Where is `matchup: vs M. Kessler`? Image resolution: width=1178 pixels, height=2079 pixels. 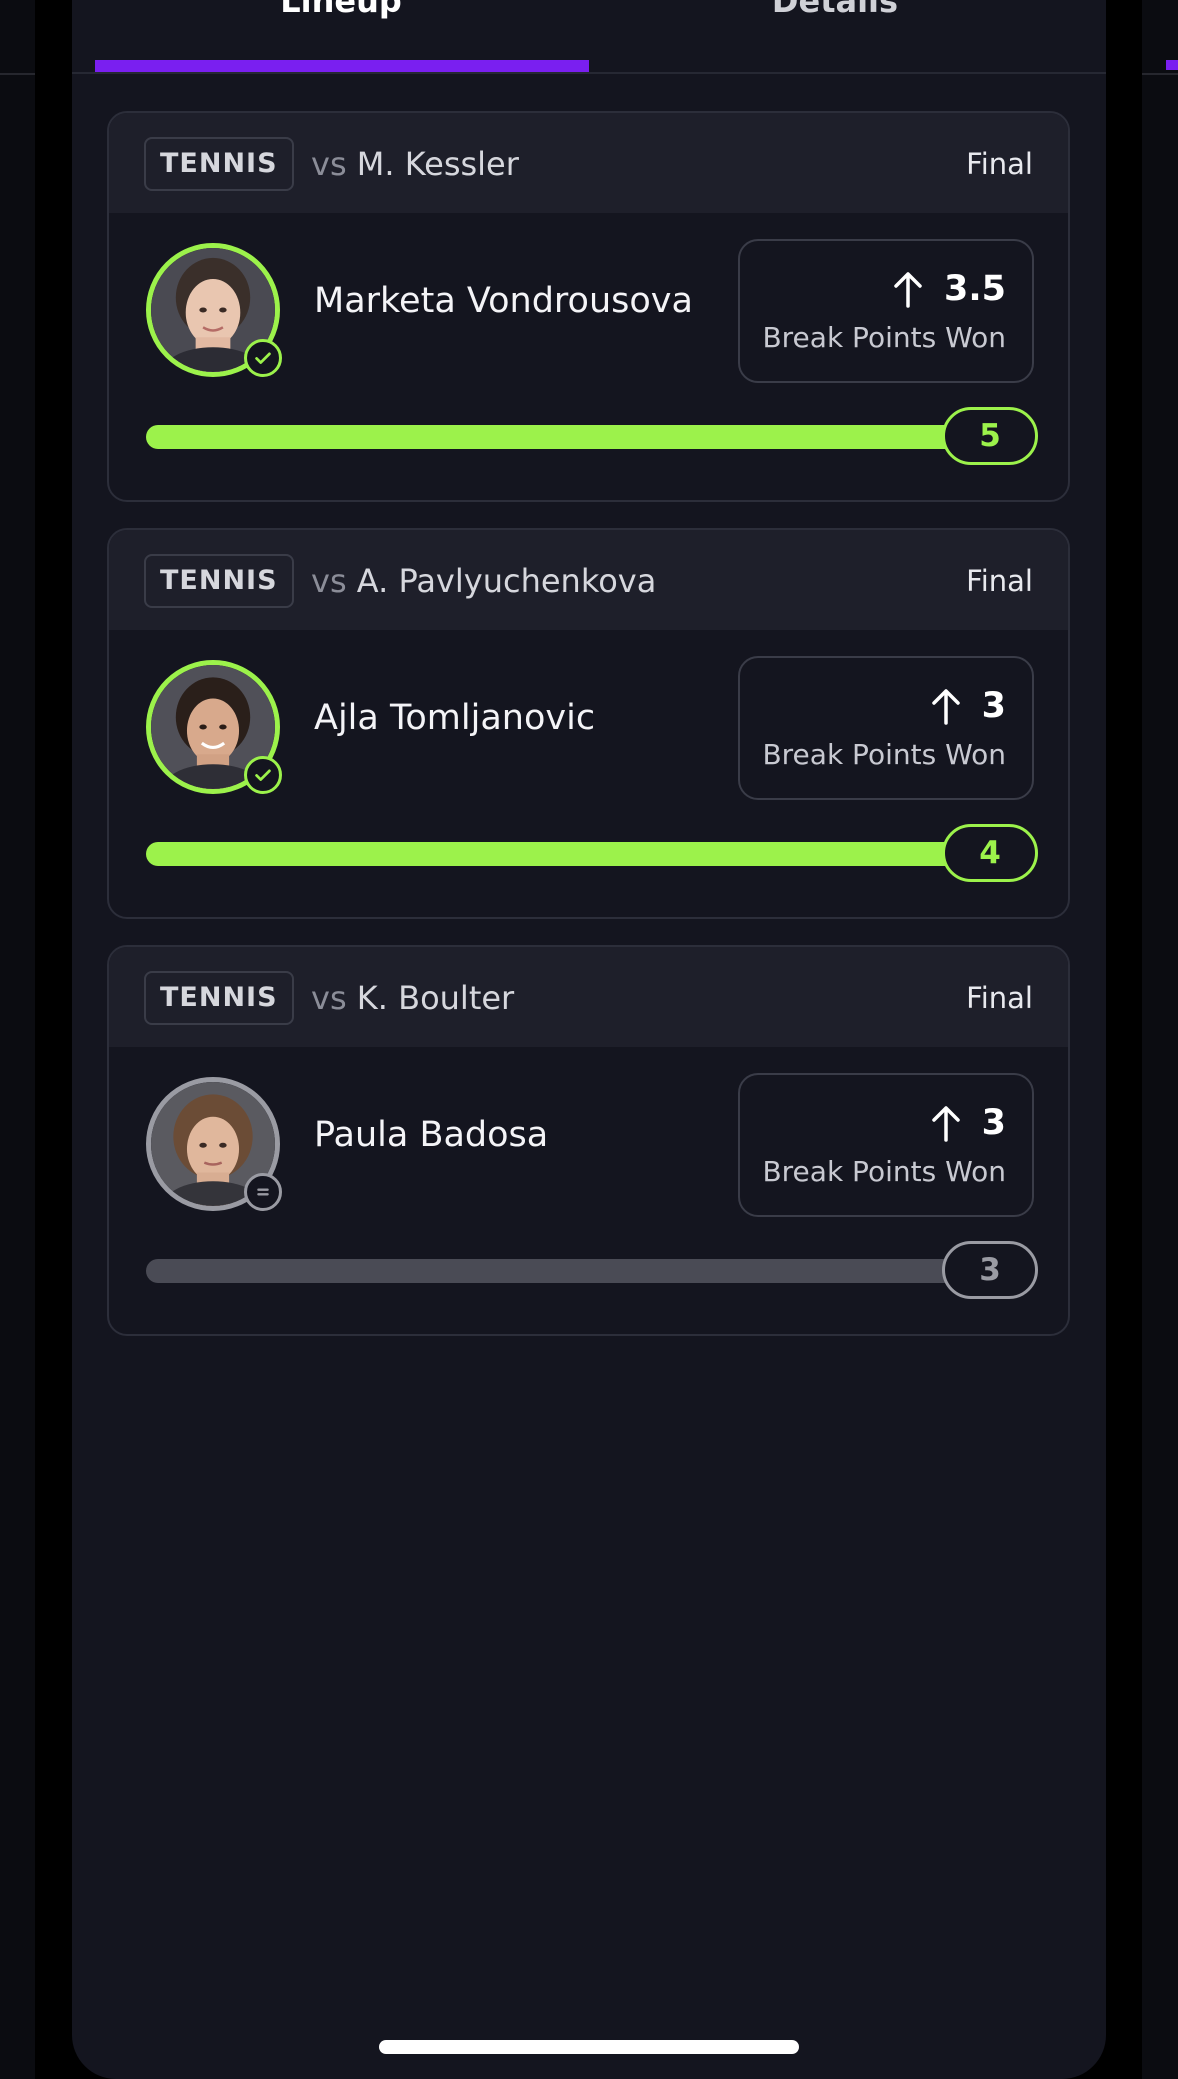
matchup: vs M. Kessler is located at coordinates (415, 164).